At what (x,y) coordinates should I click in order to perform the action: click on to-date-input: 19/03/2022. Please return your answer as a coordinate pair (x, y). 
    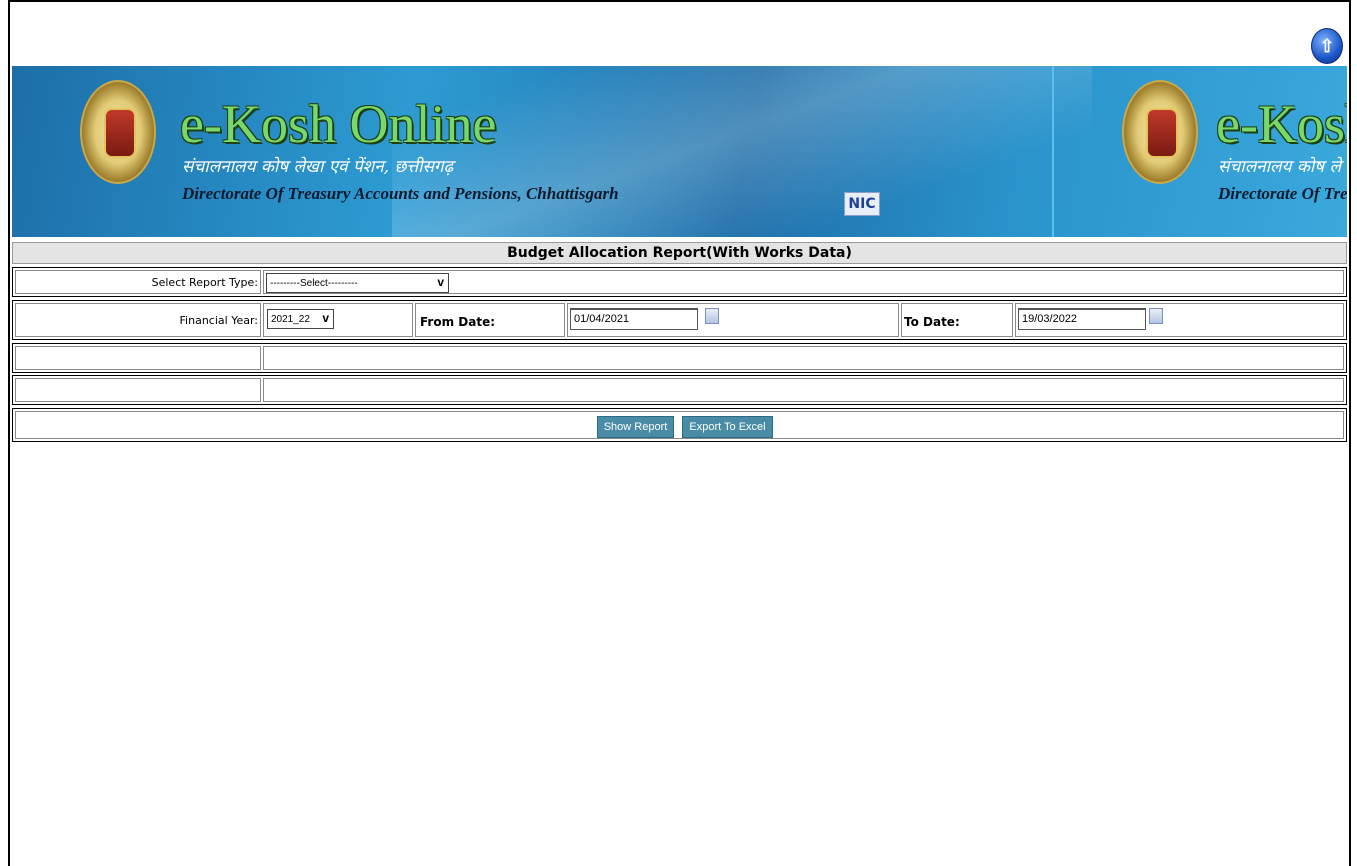
    Looking at the image, I should click on (1082, 319).